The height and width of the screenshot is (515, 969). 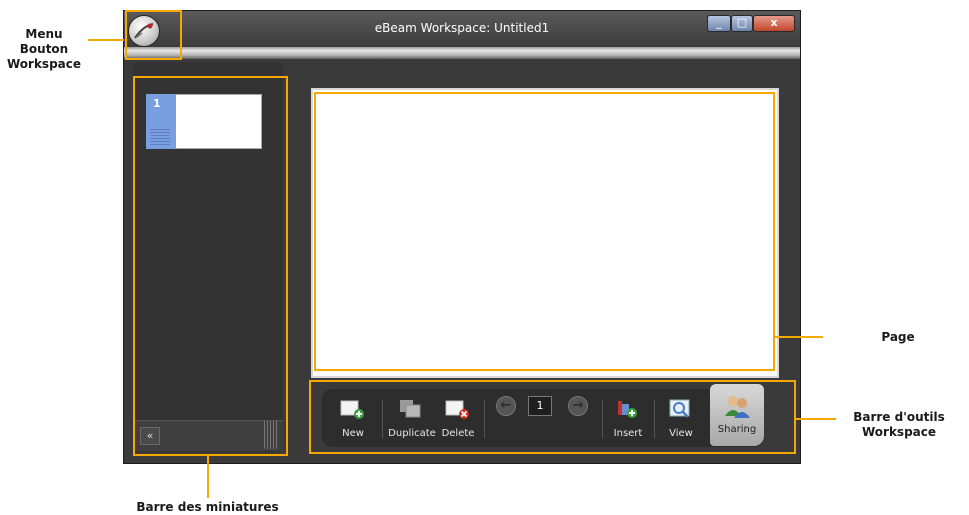 I want to click on close-button: x, so click(x=774, y=23).